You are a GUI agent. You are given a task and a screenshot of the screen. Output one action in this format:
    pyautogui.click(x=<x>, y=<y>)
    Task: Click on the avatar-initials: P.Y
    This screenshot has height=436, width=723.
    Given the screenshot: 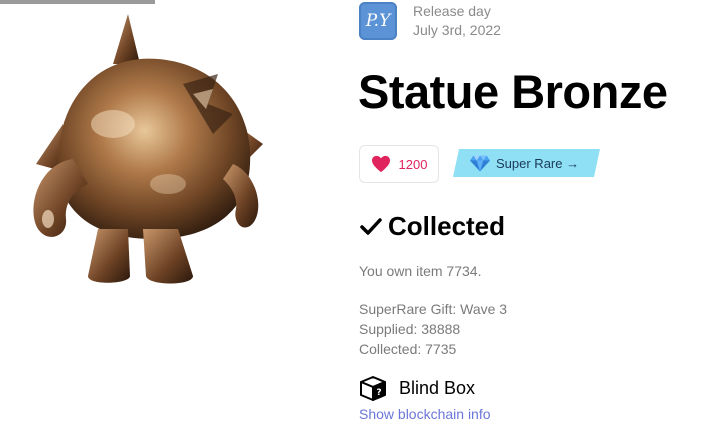 What is the action you would take?
    pyautogui.click(x=378, y=21)
    